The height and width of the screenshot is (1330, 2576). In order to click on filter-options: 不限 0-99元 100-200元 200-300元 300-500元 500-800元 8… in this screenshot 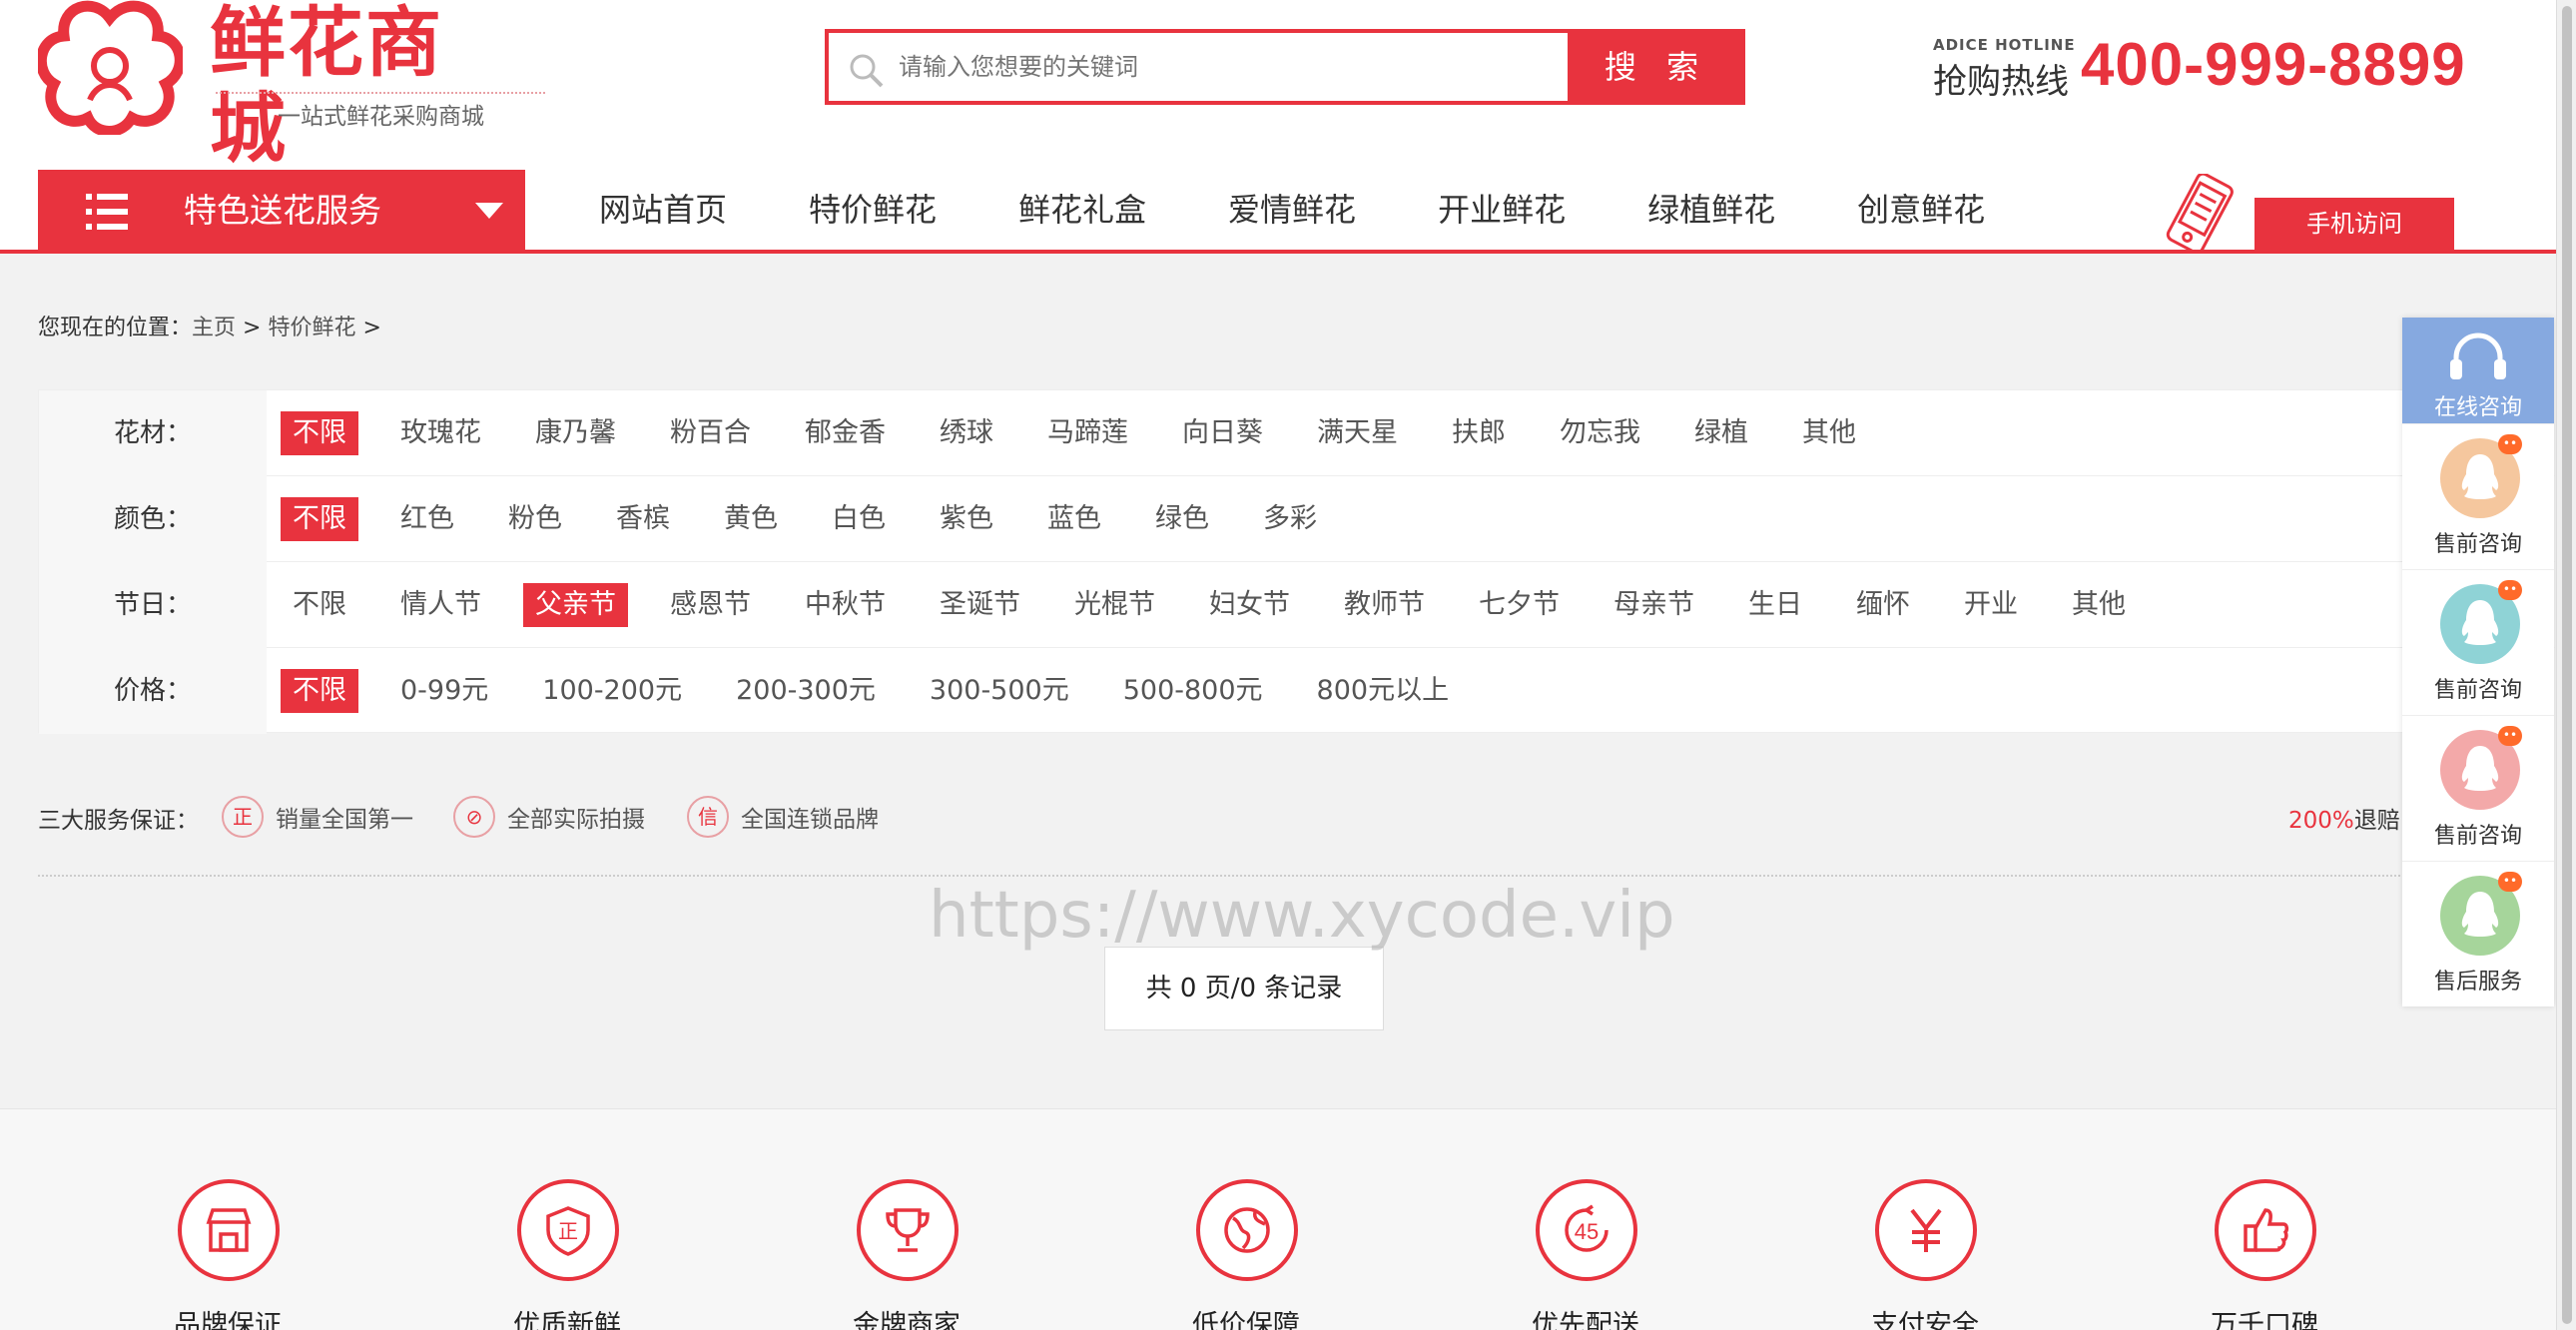, I will do `click(886, 691)`.